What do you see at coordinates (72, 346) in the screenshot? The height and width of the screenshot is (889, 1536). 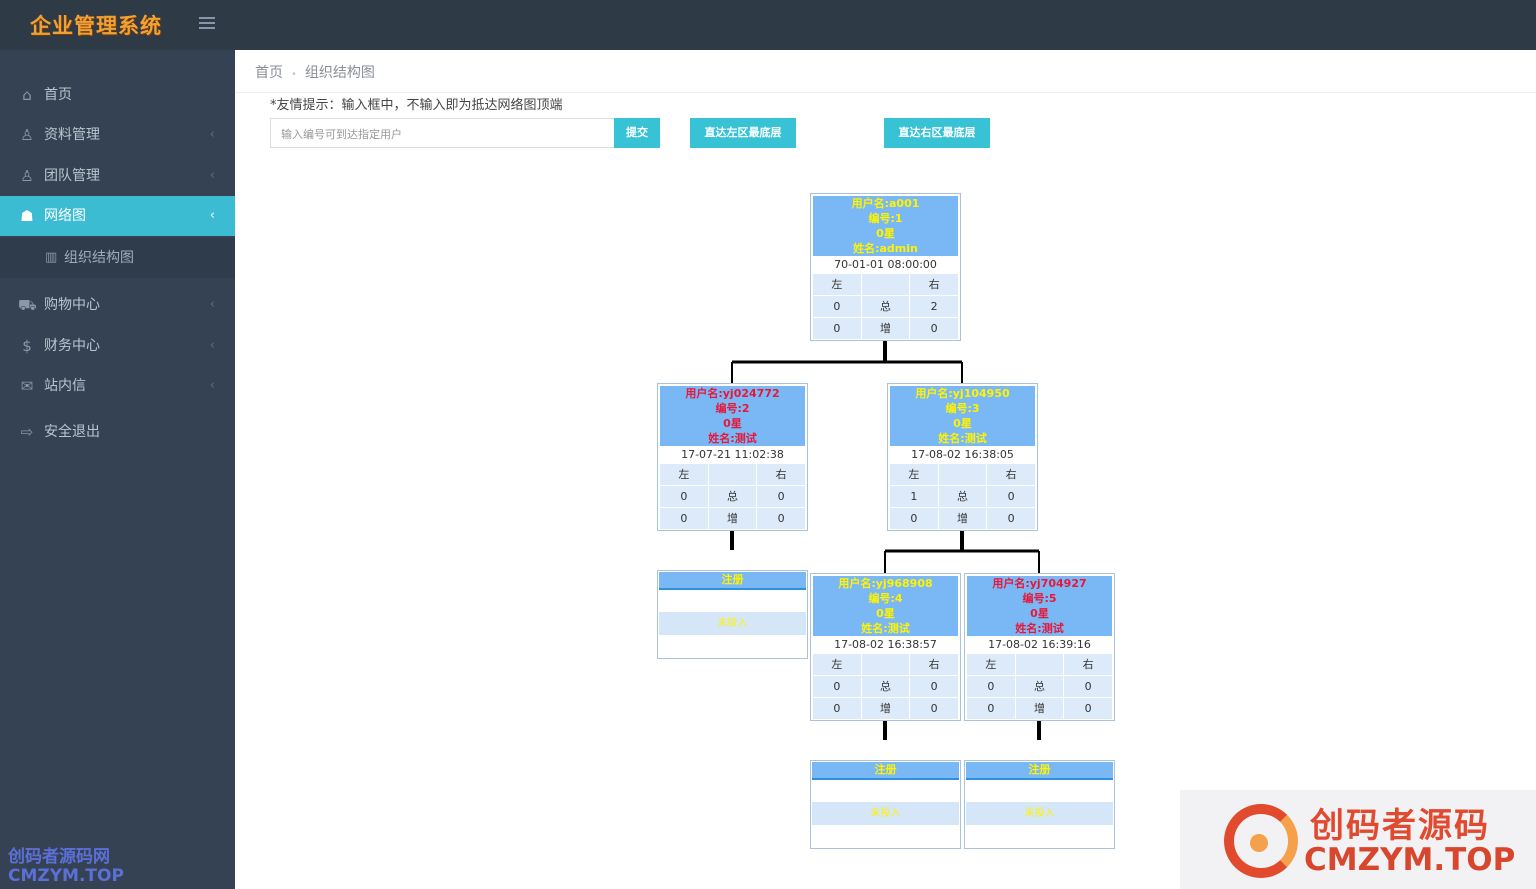 I see `sidebar-item-label: 财务中心` at bounding box center [72, 346].